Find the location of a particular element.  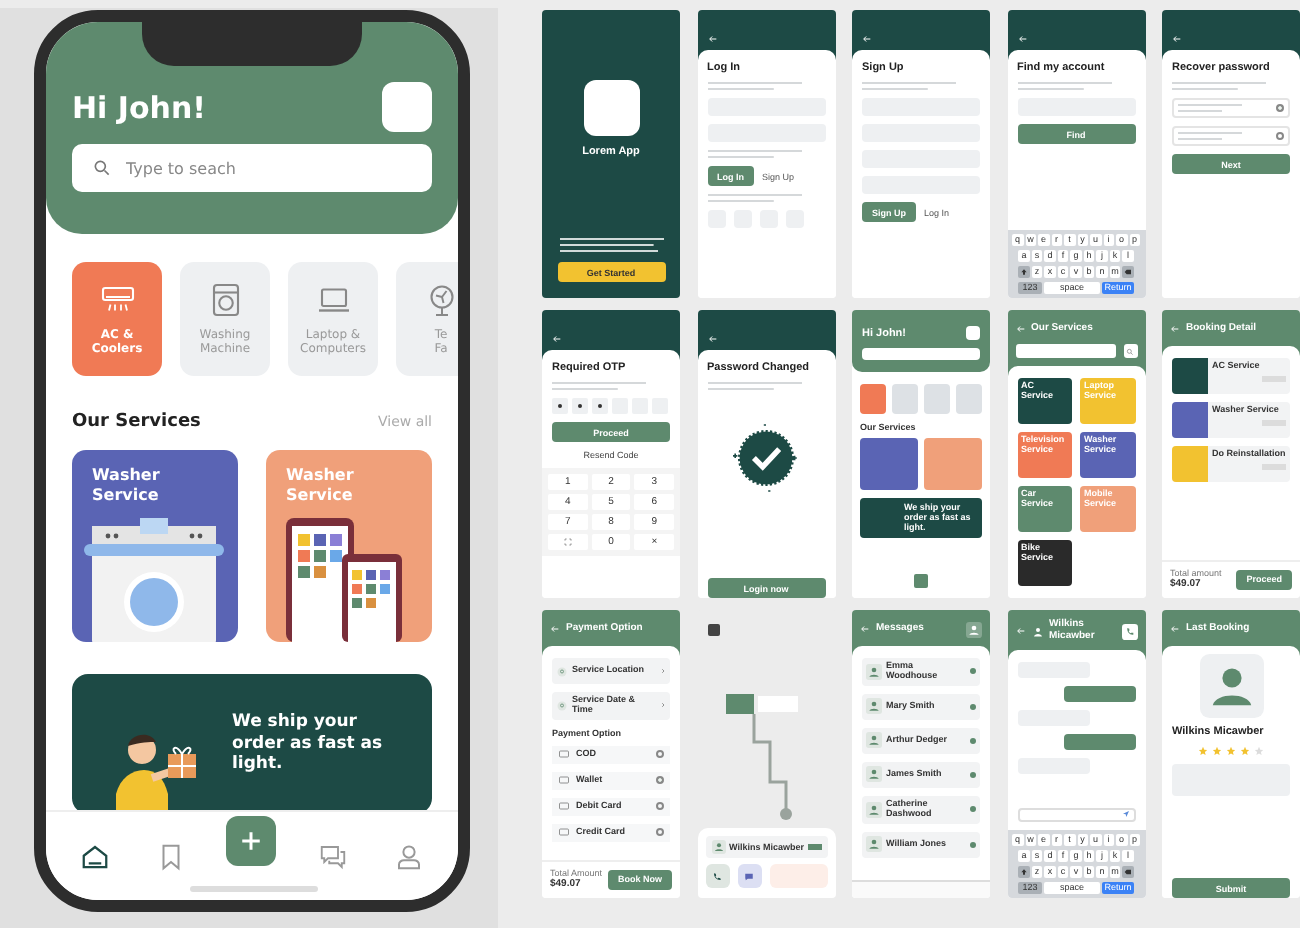

call-button is located at coordinates (717, 876).